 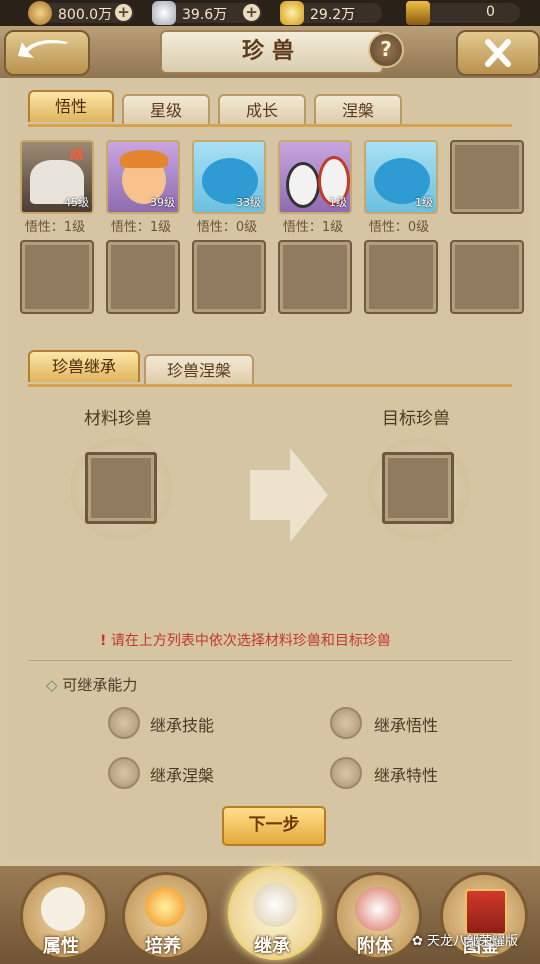 I want to click on page-title: 珍兽, so click(x=272, y=52).